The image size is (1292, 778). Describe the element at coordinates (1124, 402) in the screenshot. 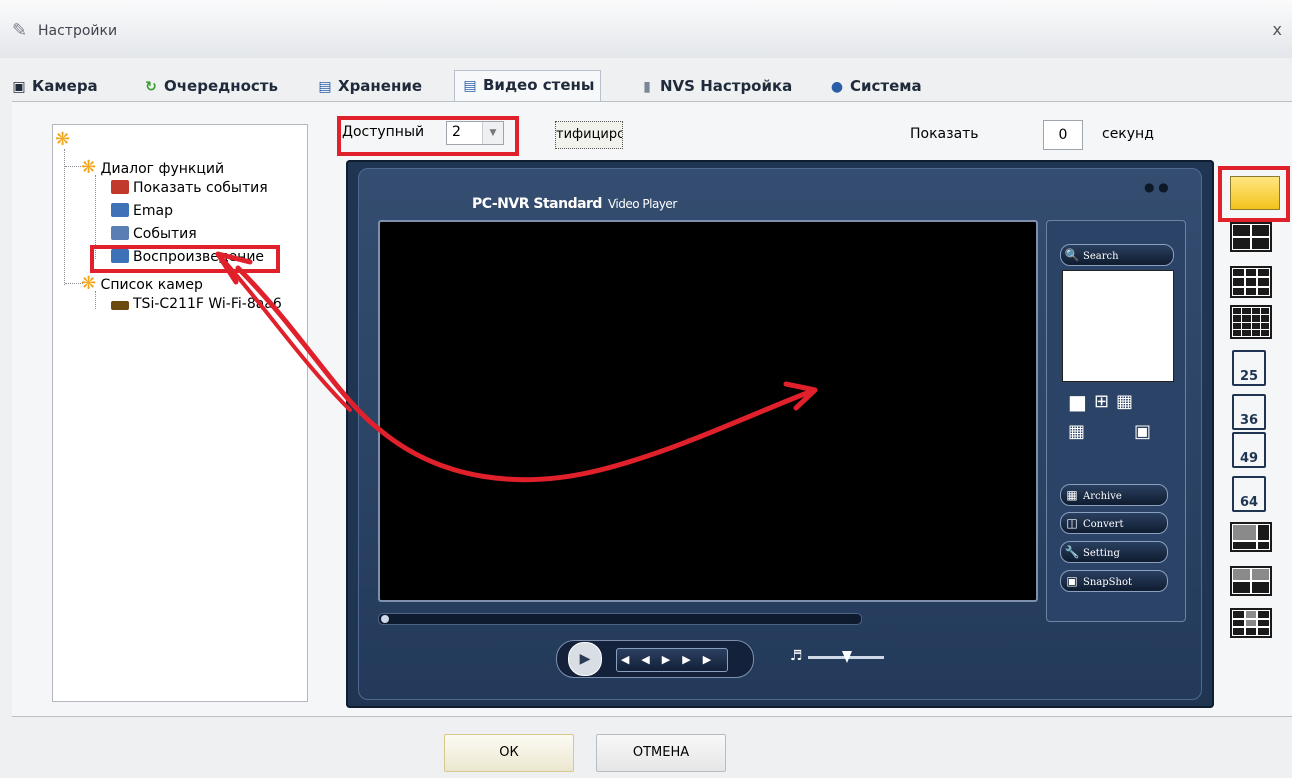

I see `layout-9-icon: ▦` at that location.